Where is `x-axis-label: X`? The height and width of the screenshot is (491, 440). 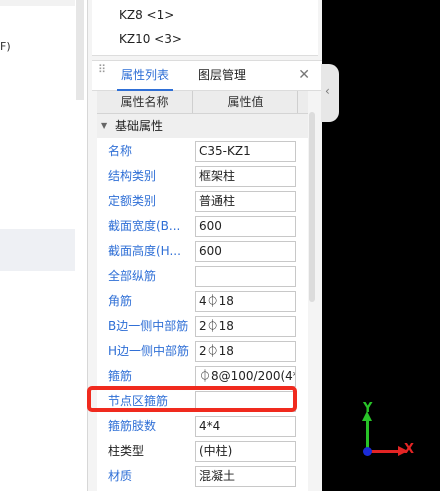
x-axis-label: X is located at coordinates (409, 449).